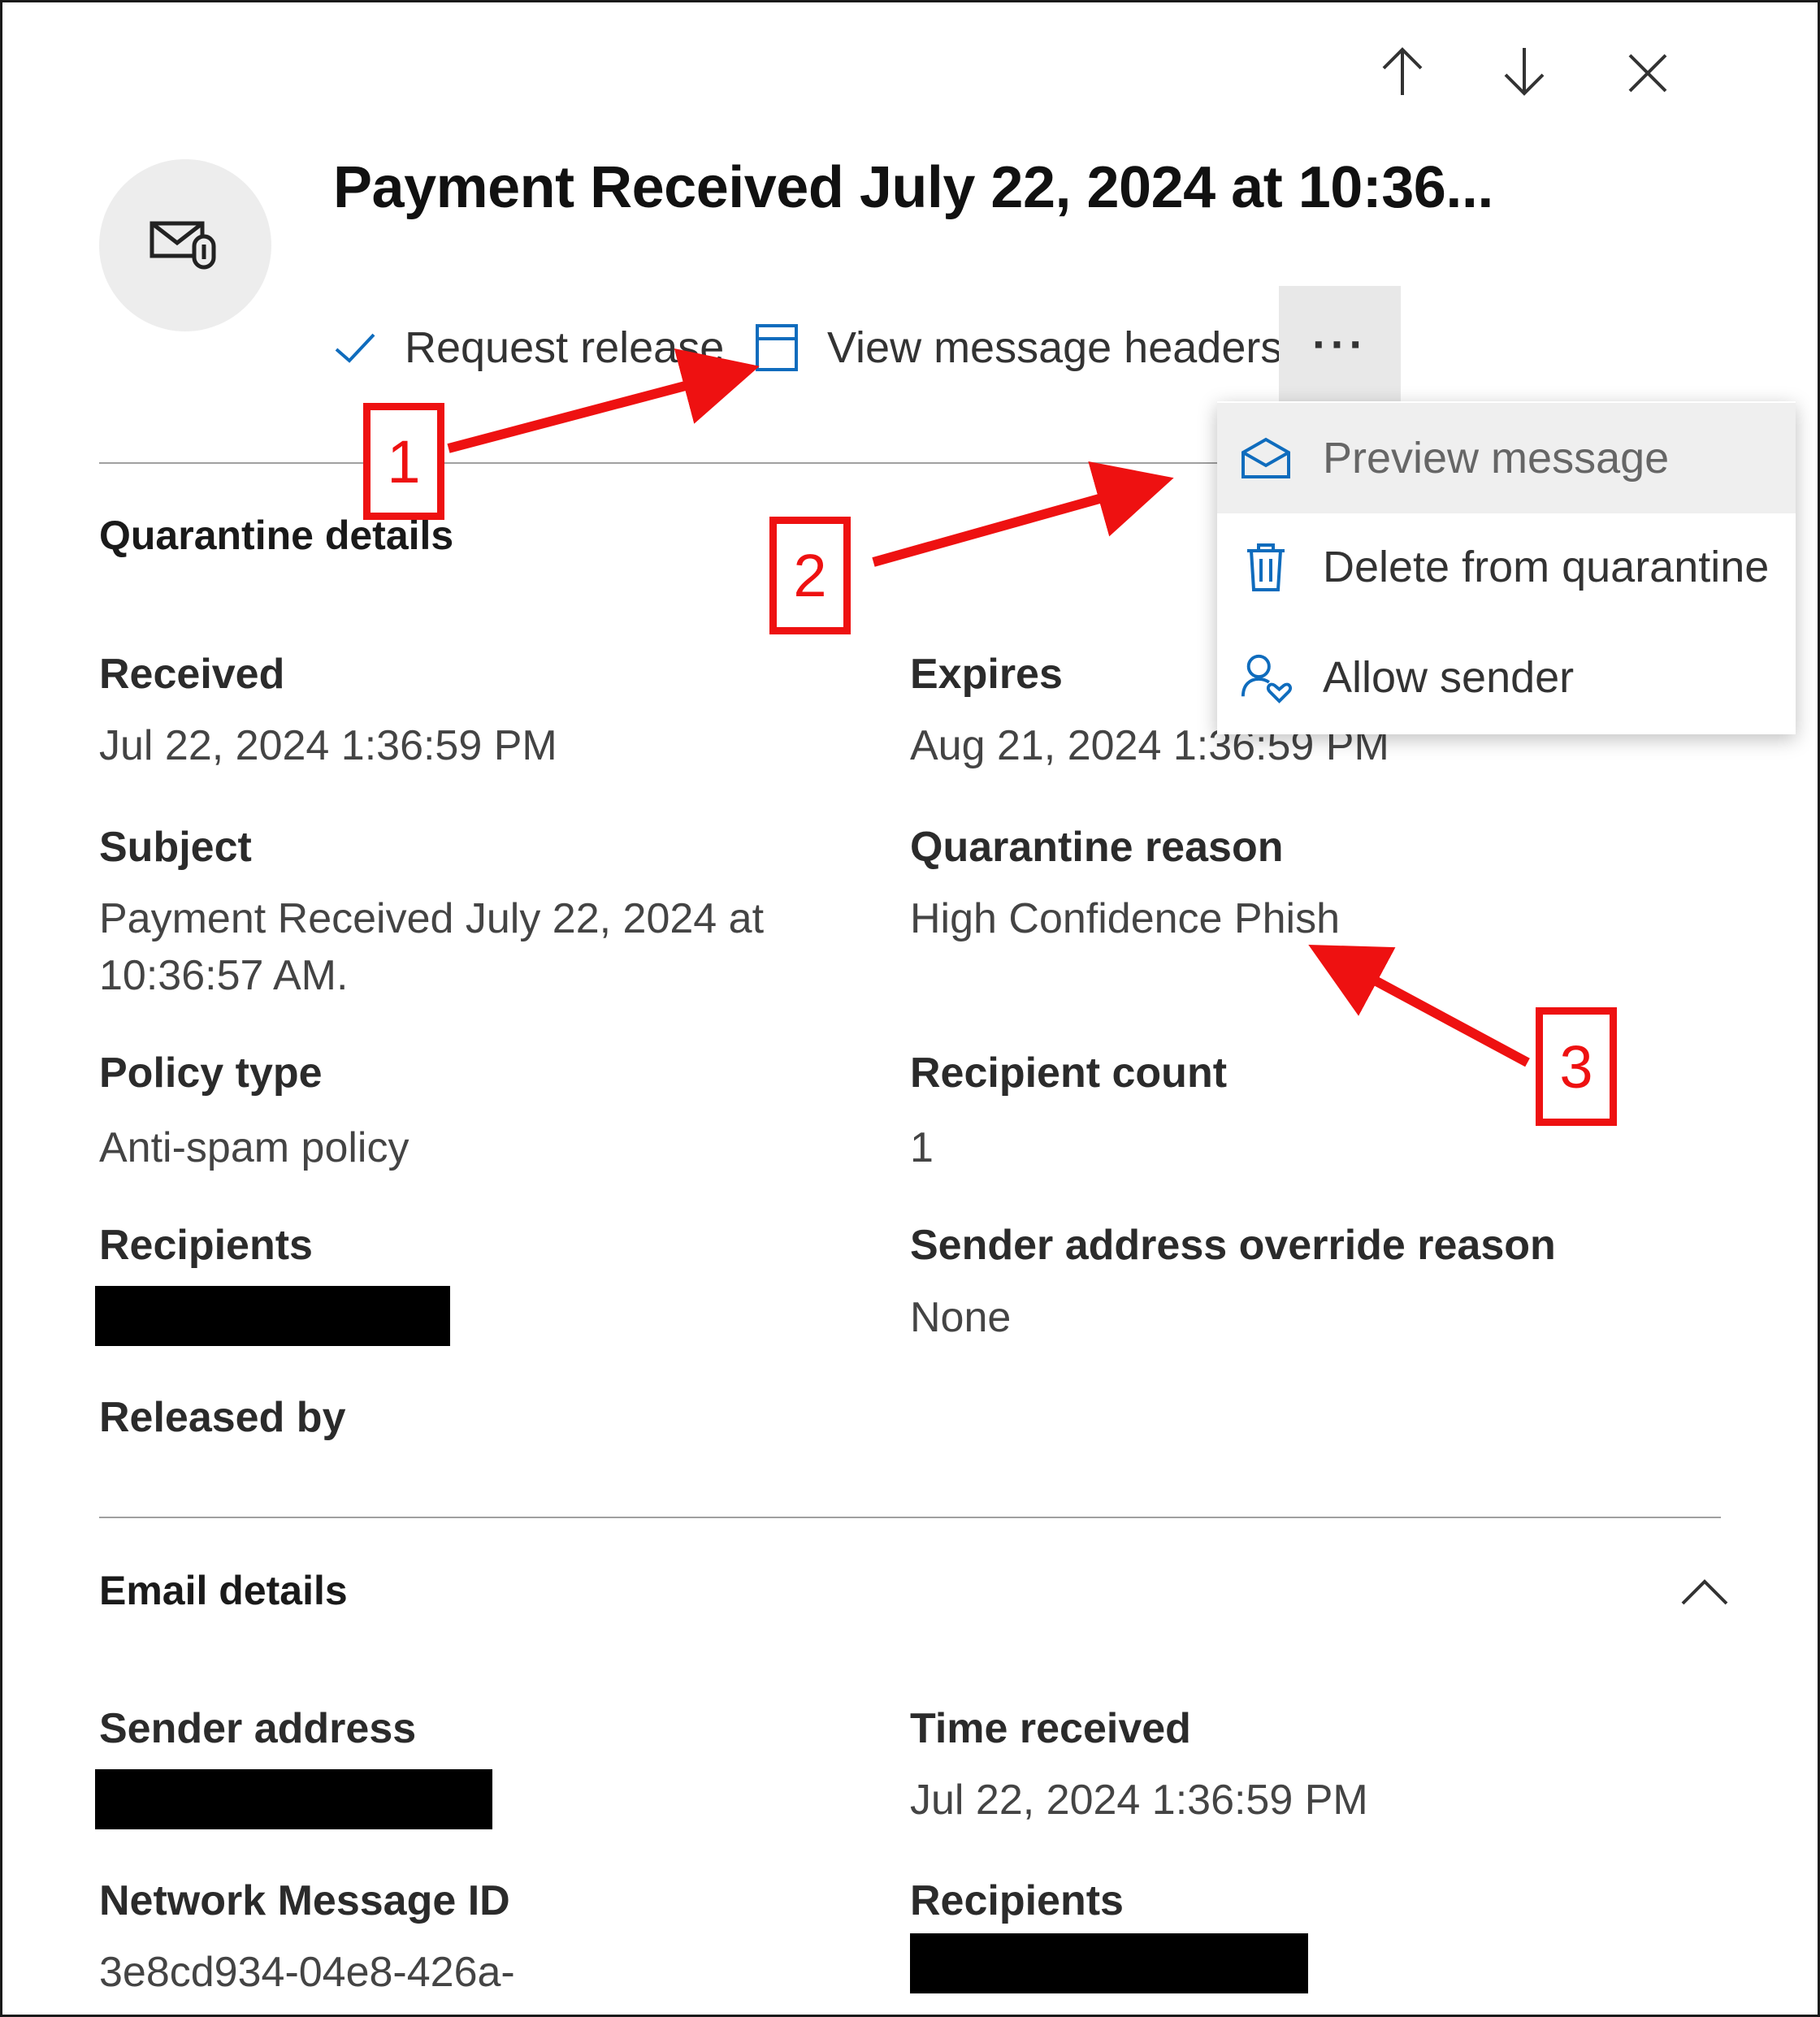 The image size is (1820, 2017). Describe the element at coordinates (1419, 1006) in the screenshot. I see `callout-3-arrow` at that location.